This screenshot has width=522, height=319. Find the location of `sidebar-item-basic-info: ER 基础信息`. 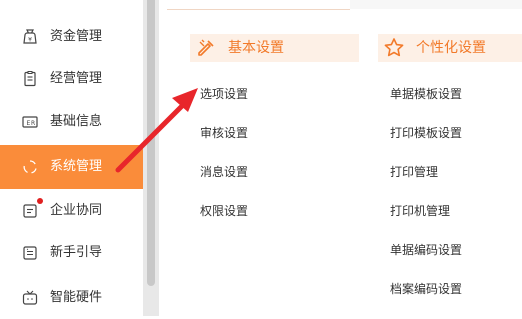

sidebar-item-basic-info: ER 基础信息 is located at coordinates (71, 122).